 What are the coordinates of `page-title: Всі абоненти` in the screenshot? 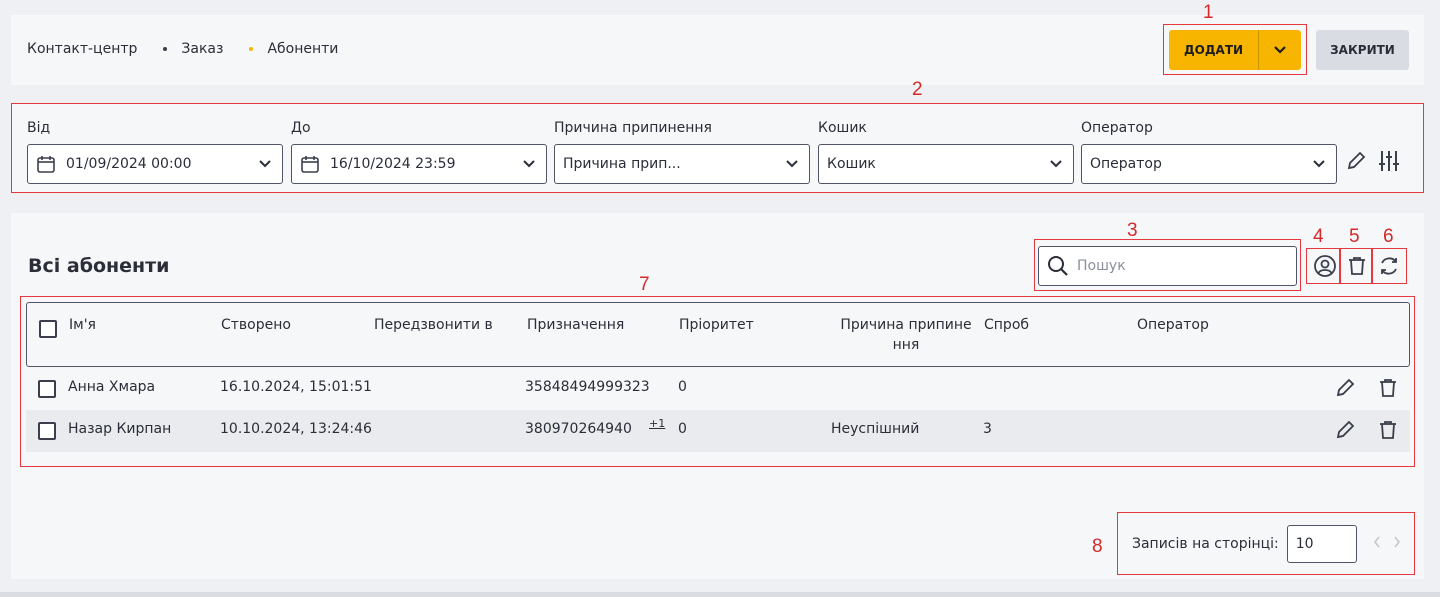 It's located at (99, 266).